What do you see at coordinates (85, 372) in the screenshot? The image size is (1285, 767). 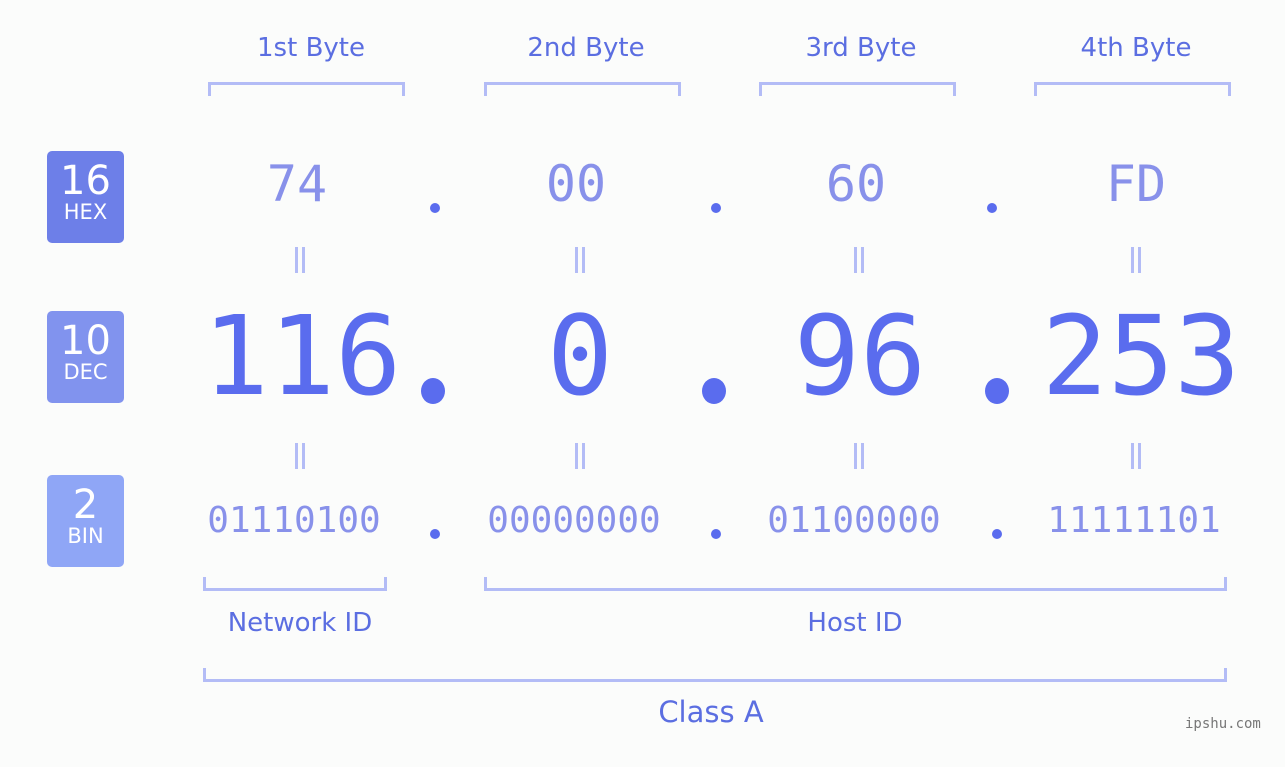 I see `dec-base-label: DEC` at bounding box center [85, 372].